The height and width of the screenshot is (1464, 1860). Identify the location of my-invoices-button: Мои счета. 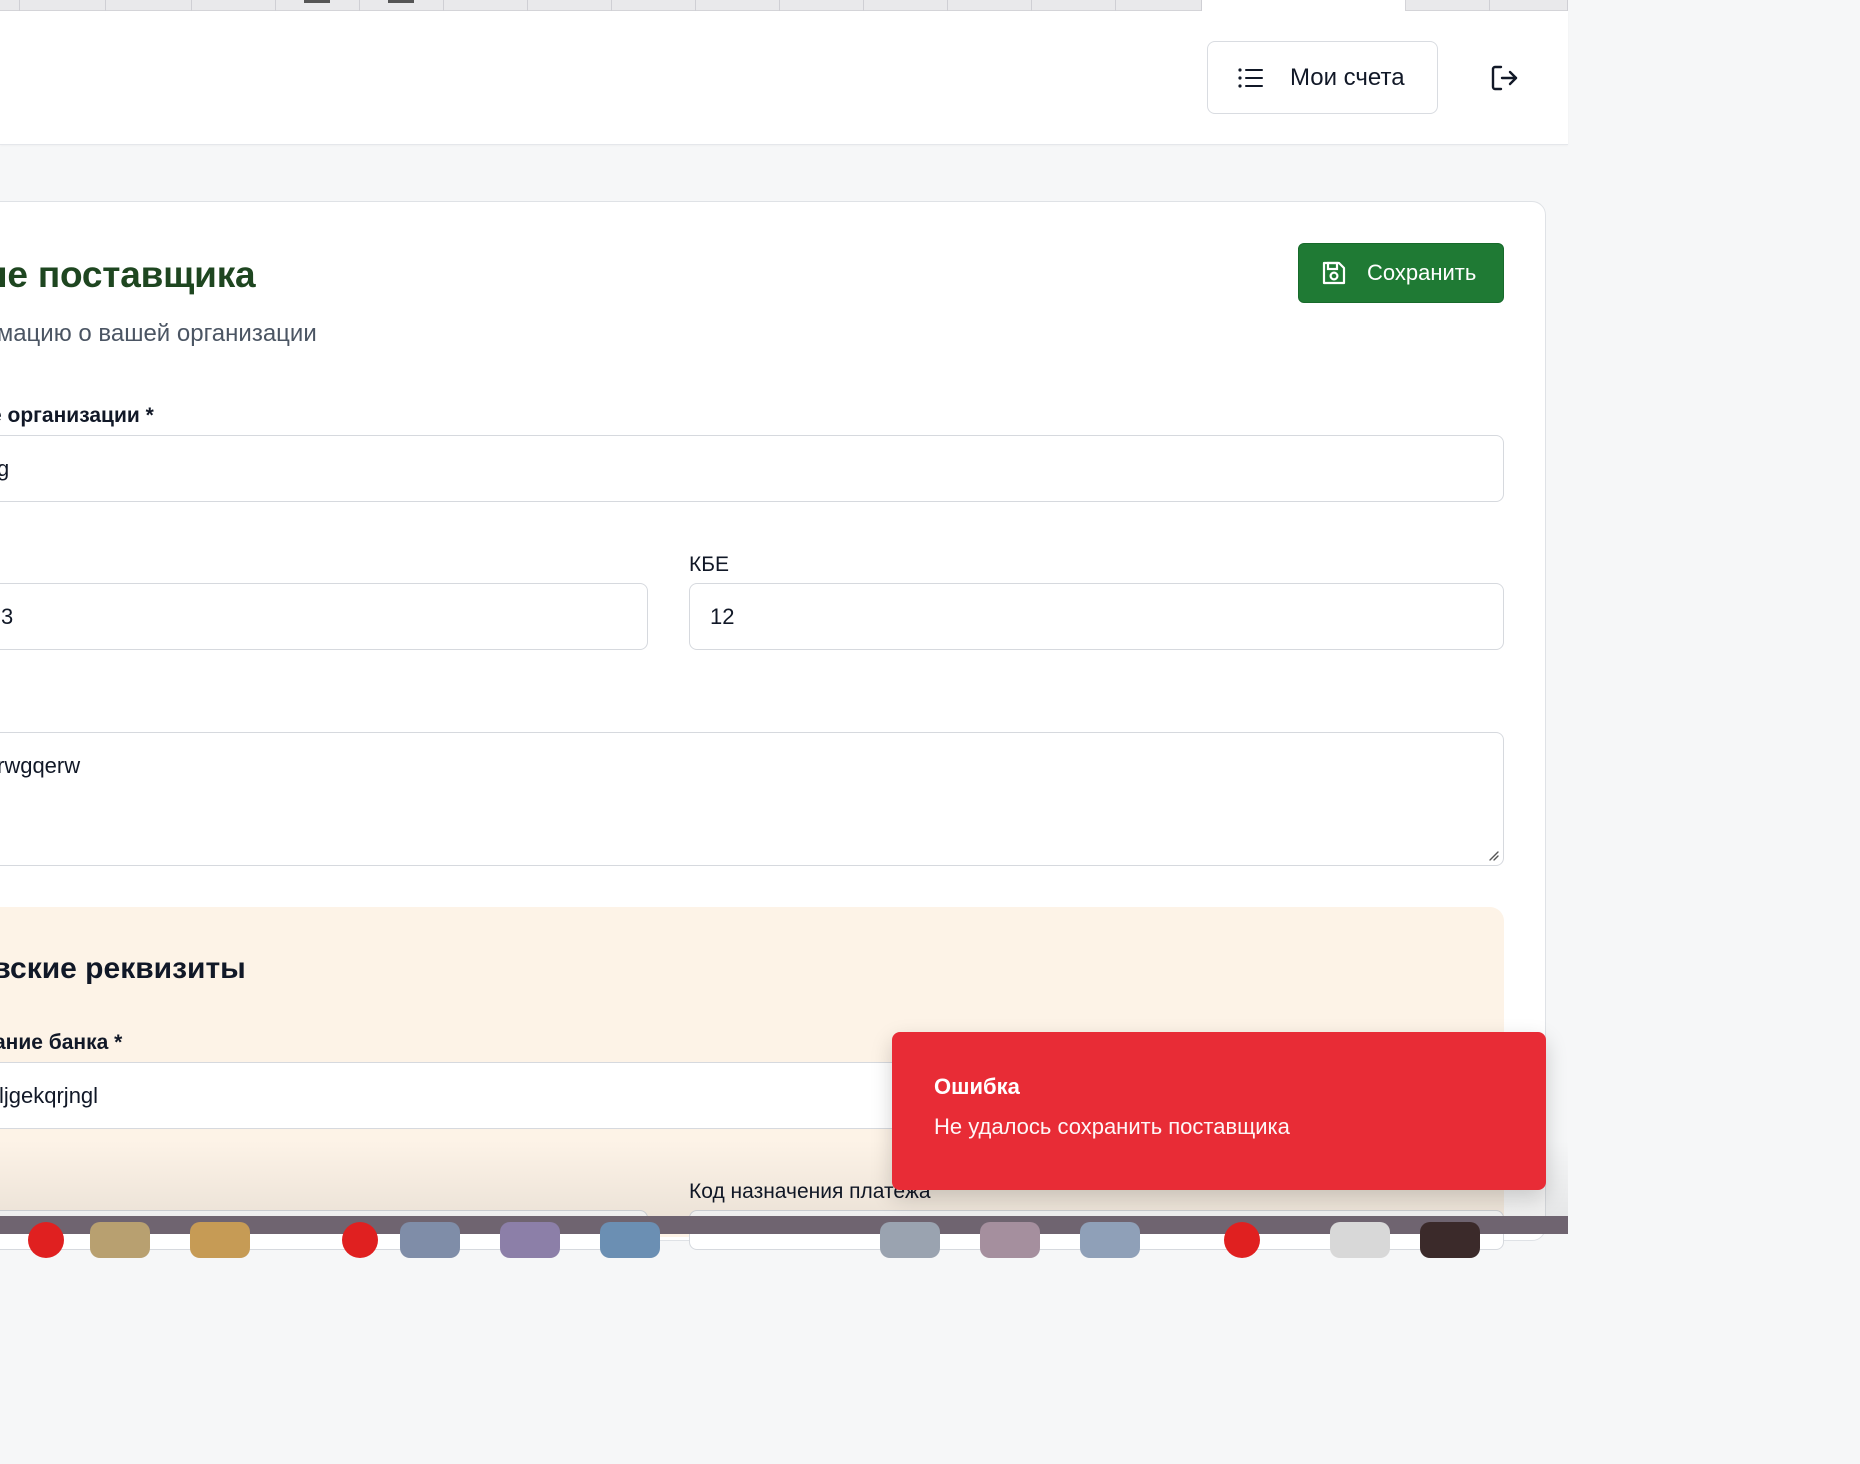
(1322, 77).